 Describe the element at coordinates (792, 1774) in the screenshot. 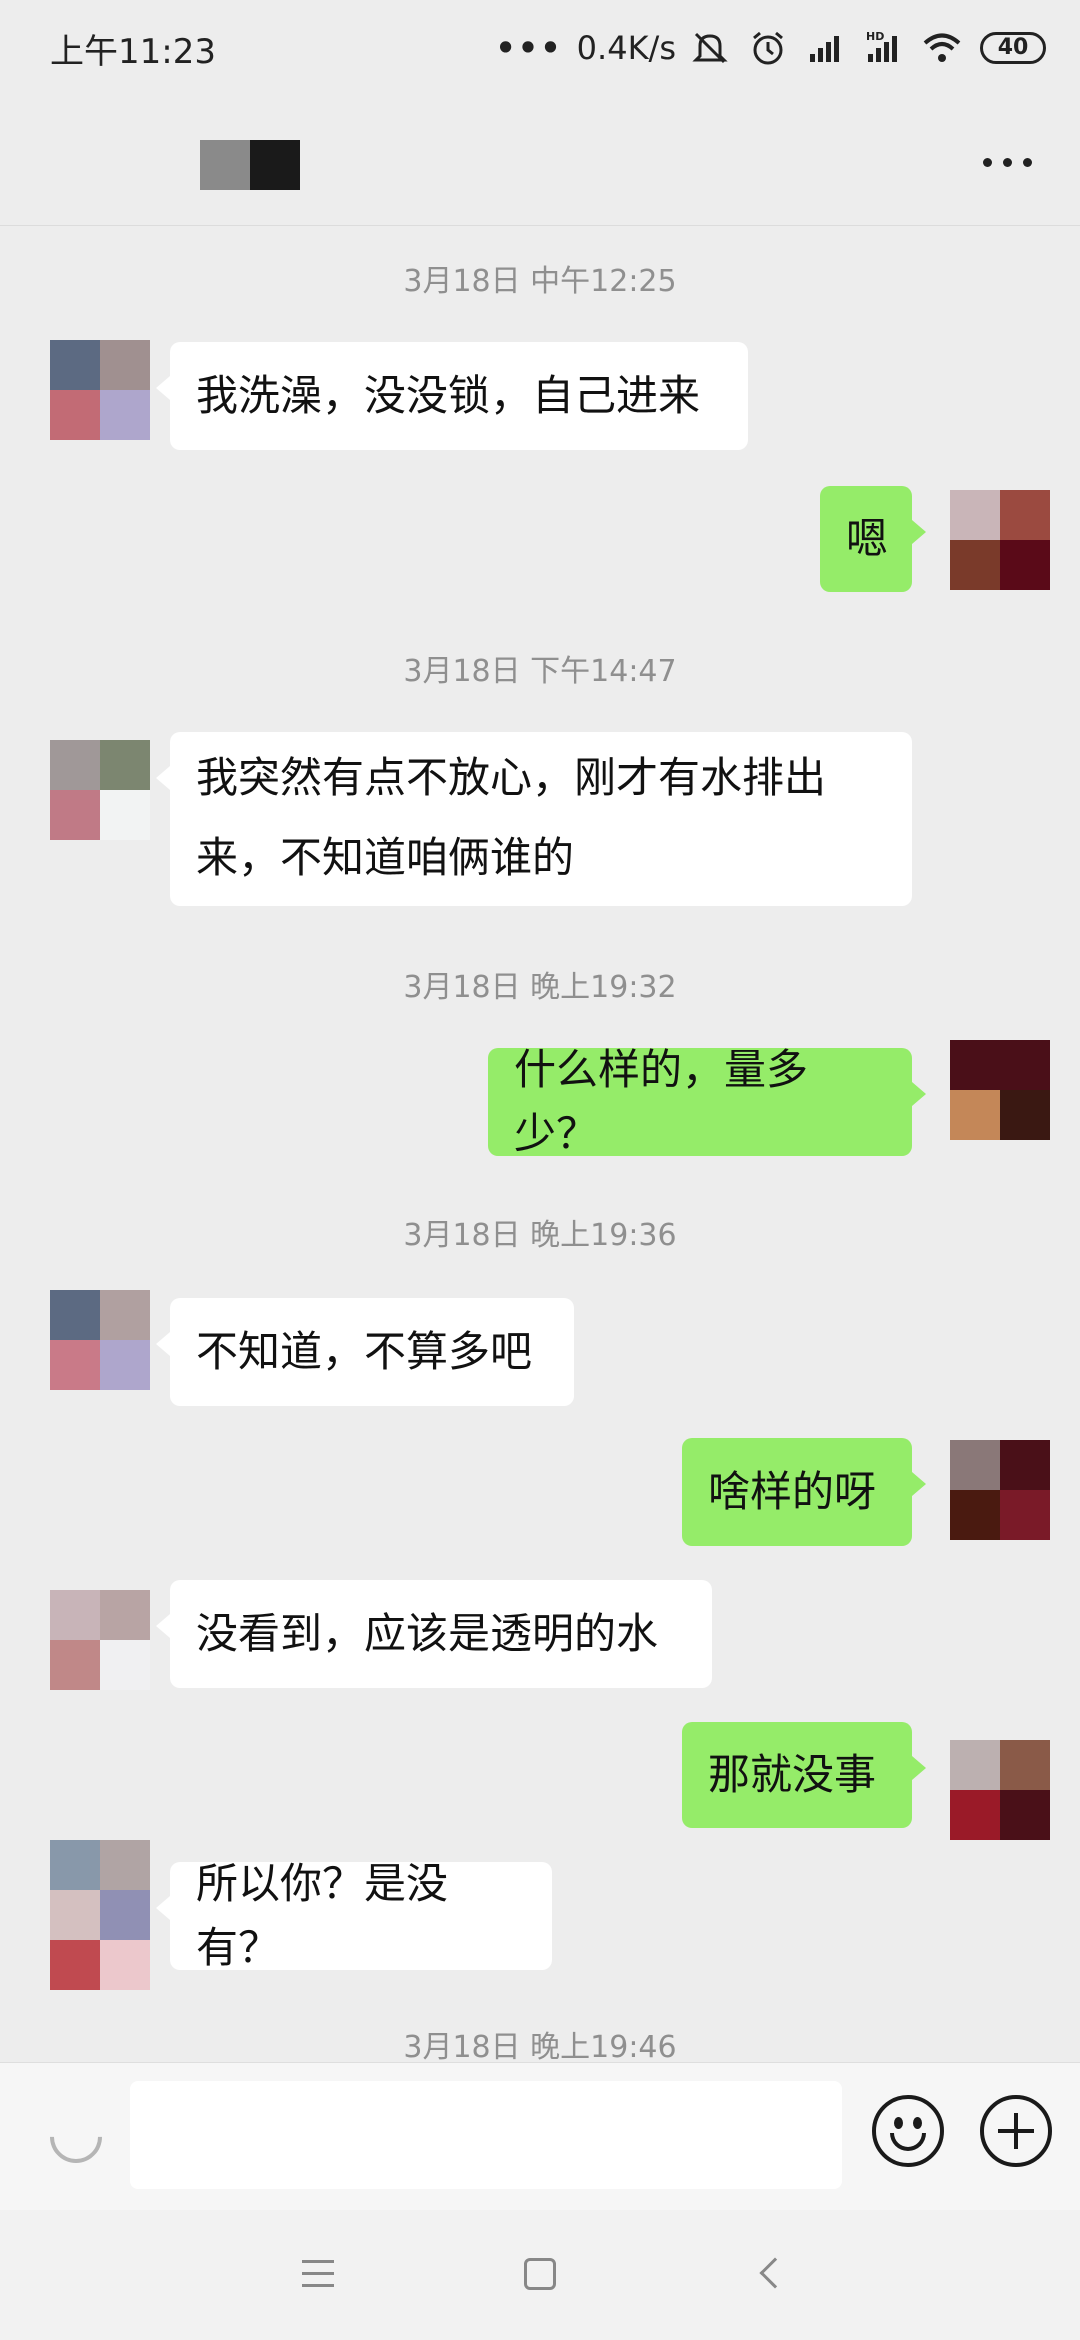

I see `message-text: 那就没事` at that location.